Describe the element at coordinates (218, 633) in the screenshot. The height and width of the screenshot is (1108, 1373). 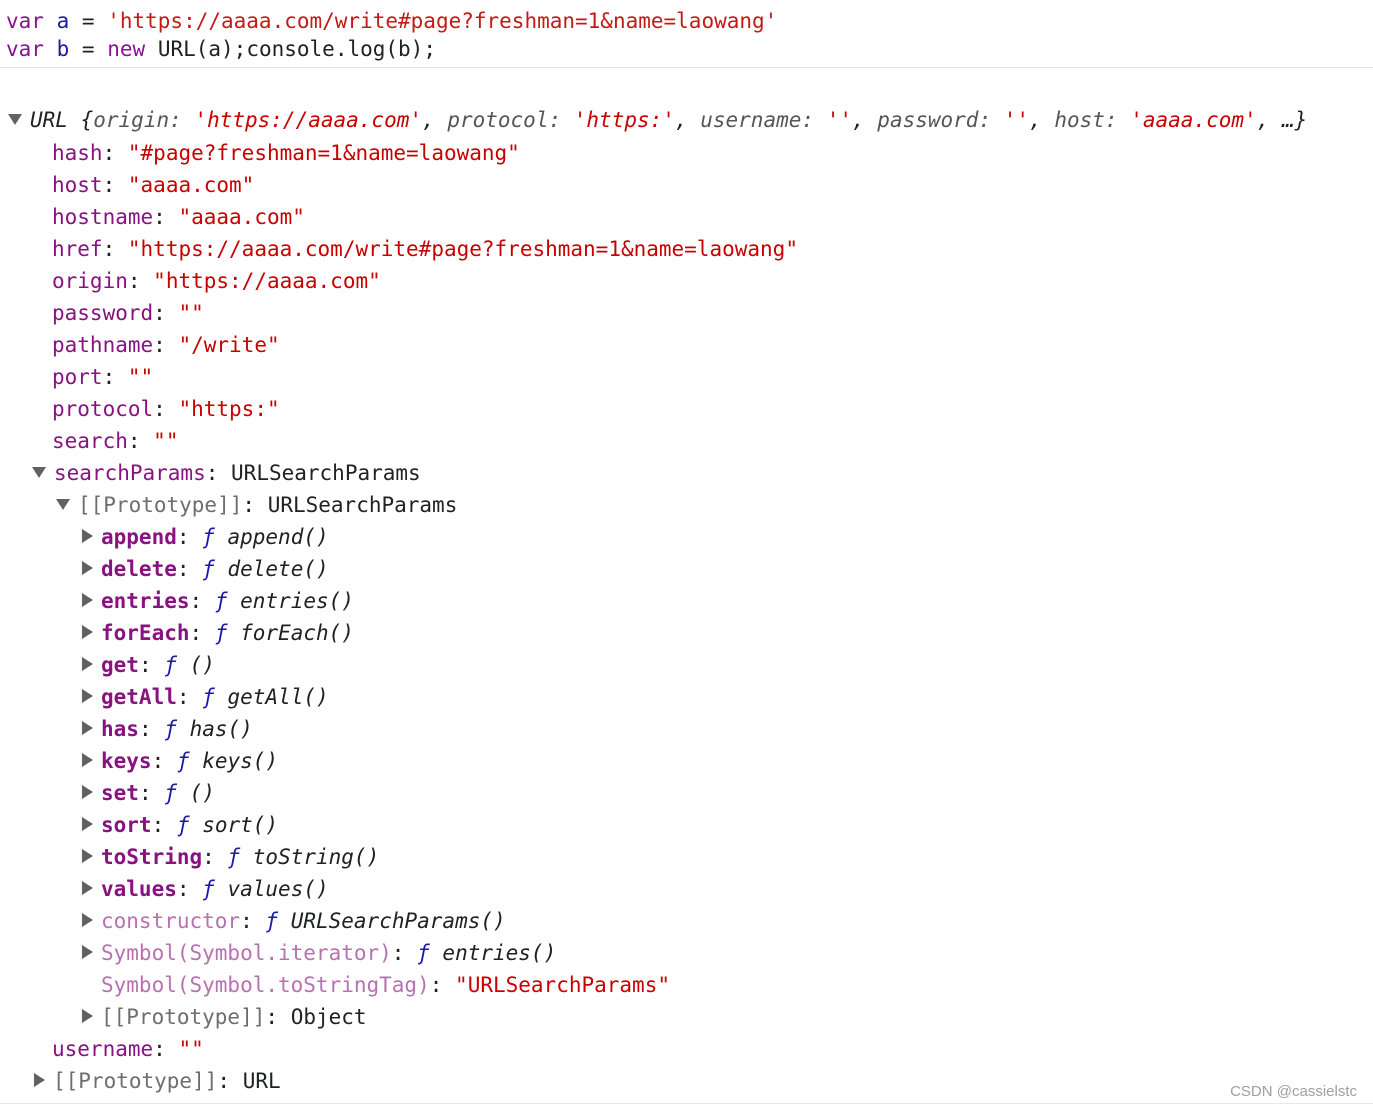
I see `method-row-foreach: forEach: ƒ forEach()` at that location.